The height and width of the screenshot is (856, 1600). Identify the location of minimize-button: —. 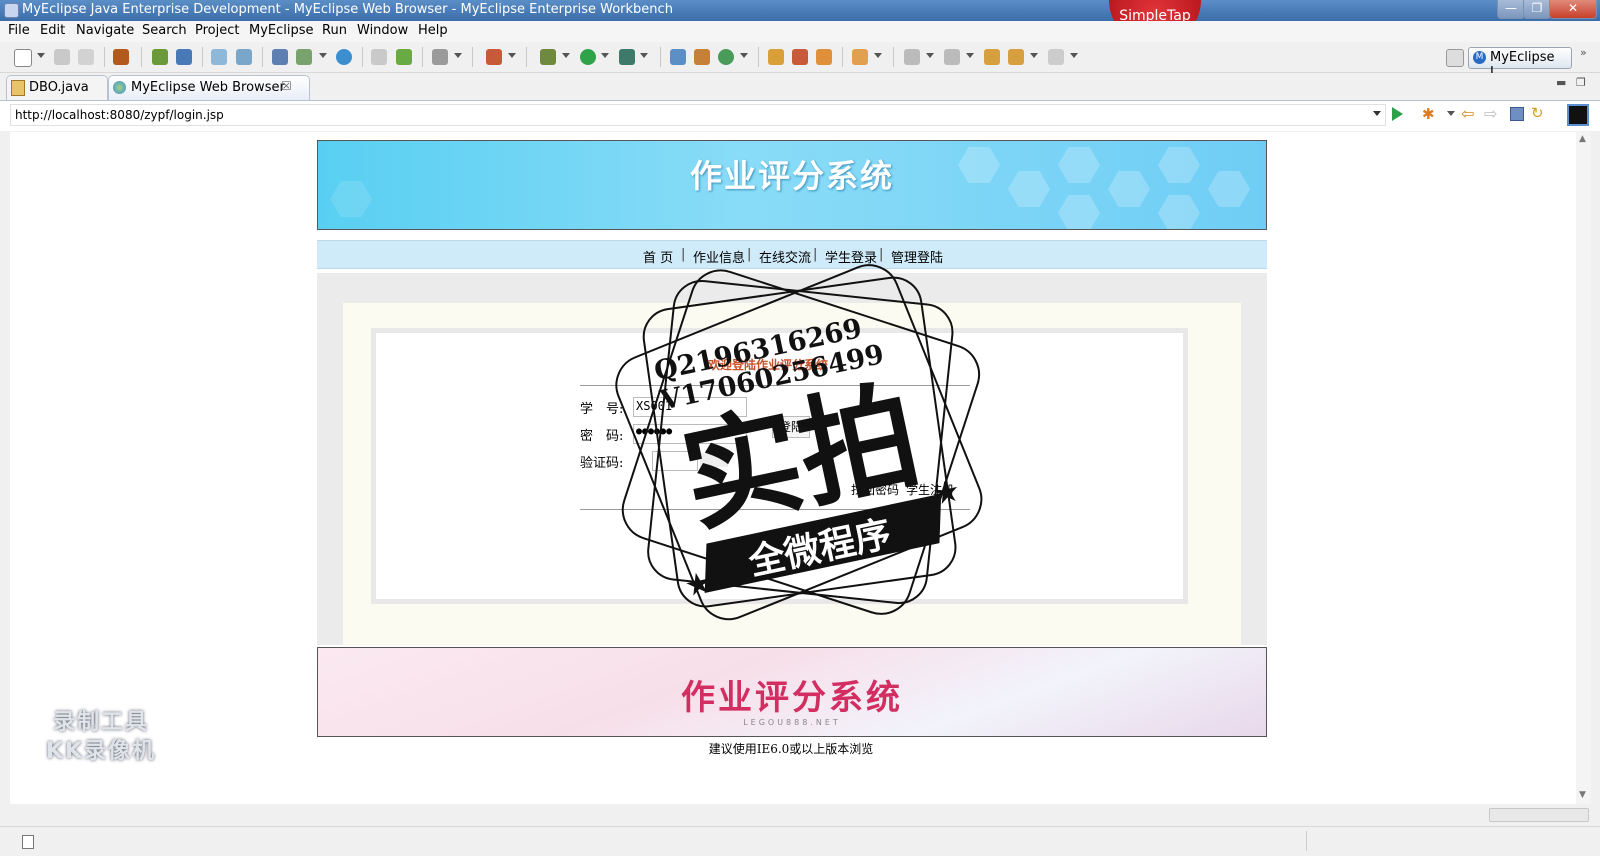
(1511, 9).